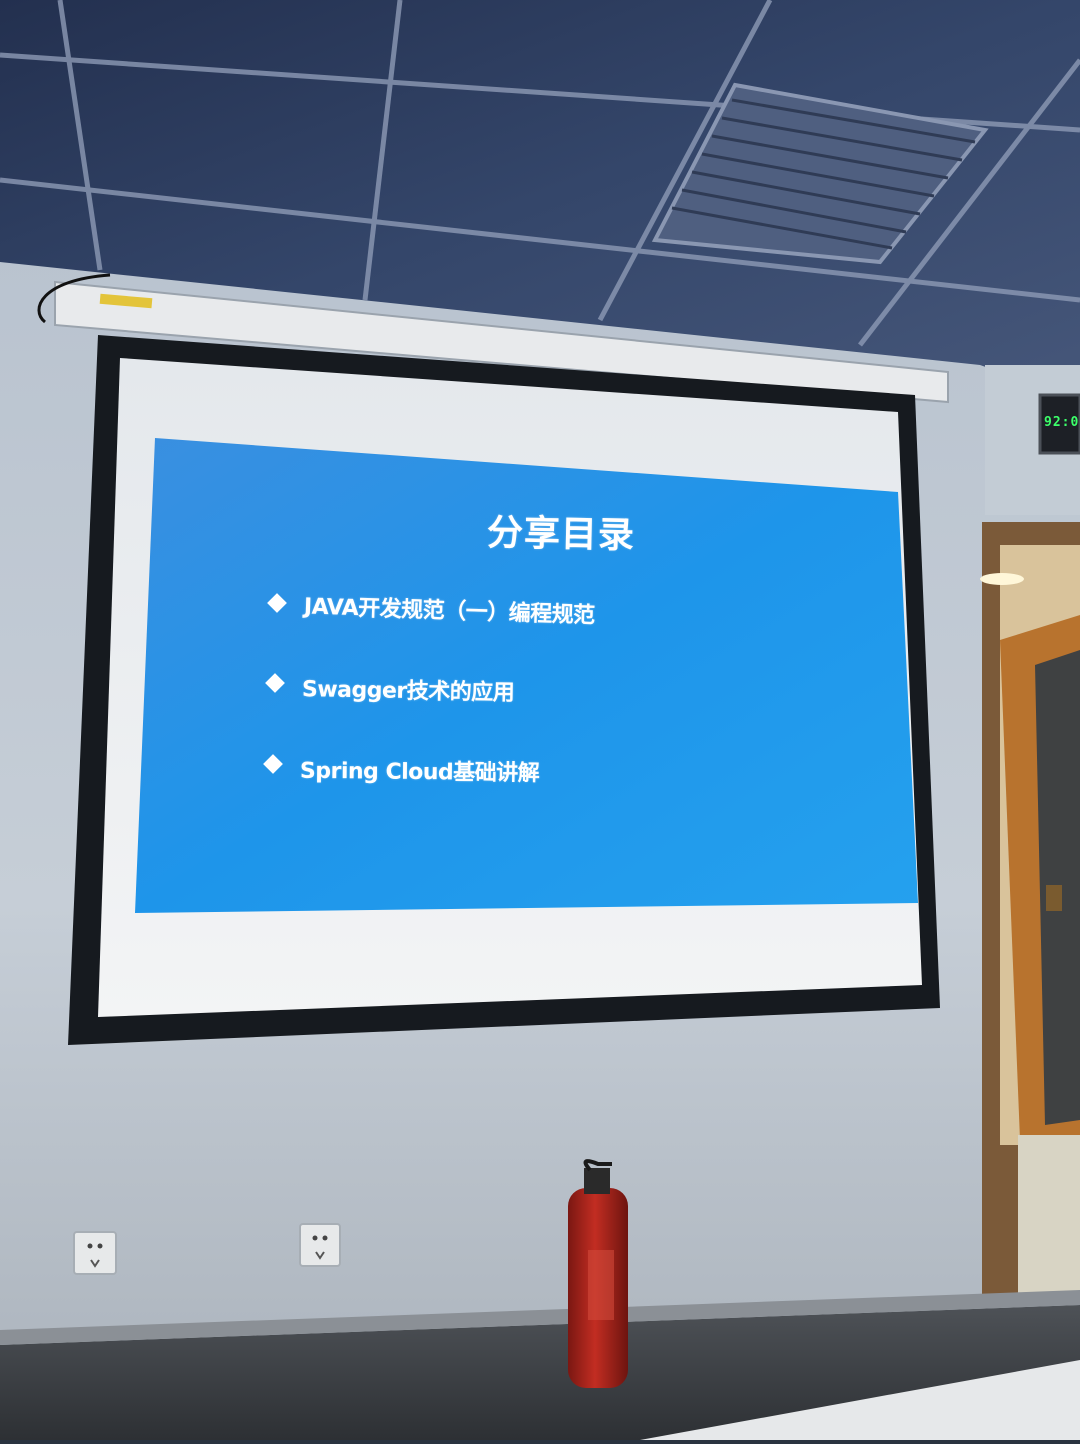 The image size is (1080, 1444). Describe the element at coordinates (1054, 898) in the screenshot. I see `door-handle` at that location.